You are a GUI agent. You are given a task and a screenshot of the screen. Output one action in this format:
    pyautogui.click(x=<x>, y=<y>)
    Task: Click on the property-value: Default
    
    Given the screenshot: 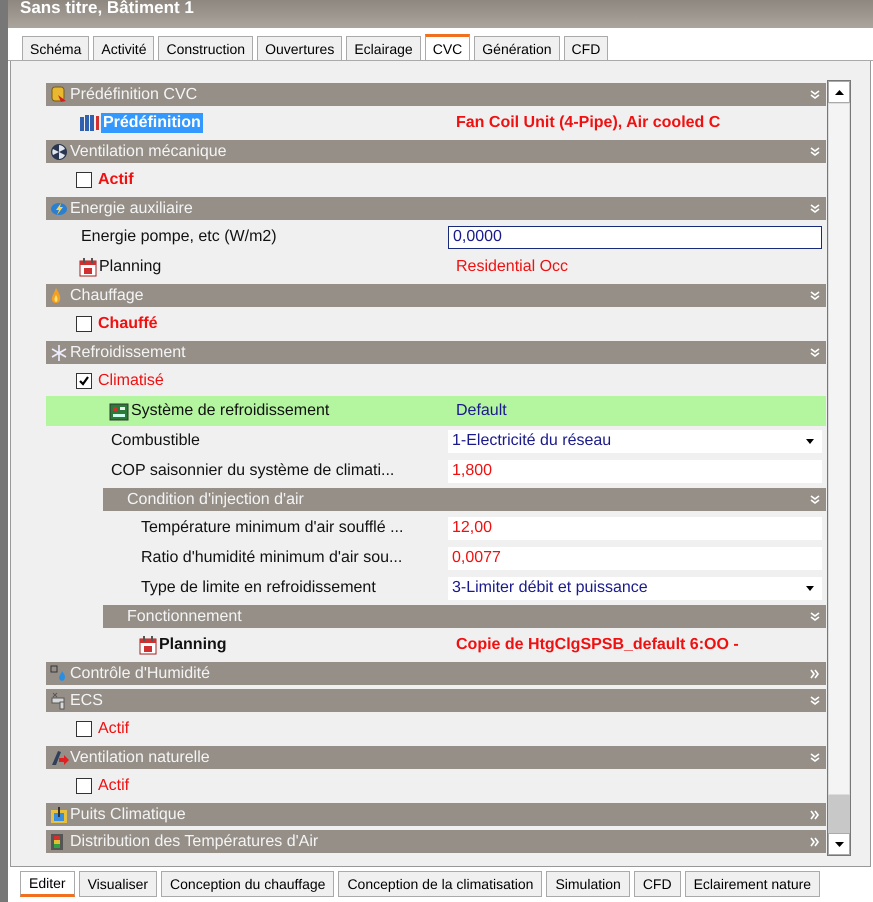 What is the action you would take?
    pyautogui.click(x=481, y=411)
    